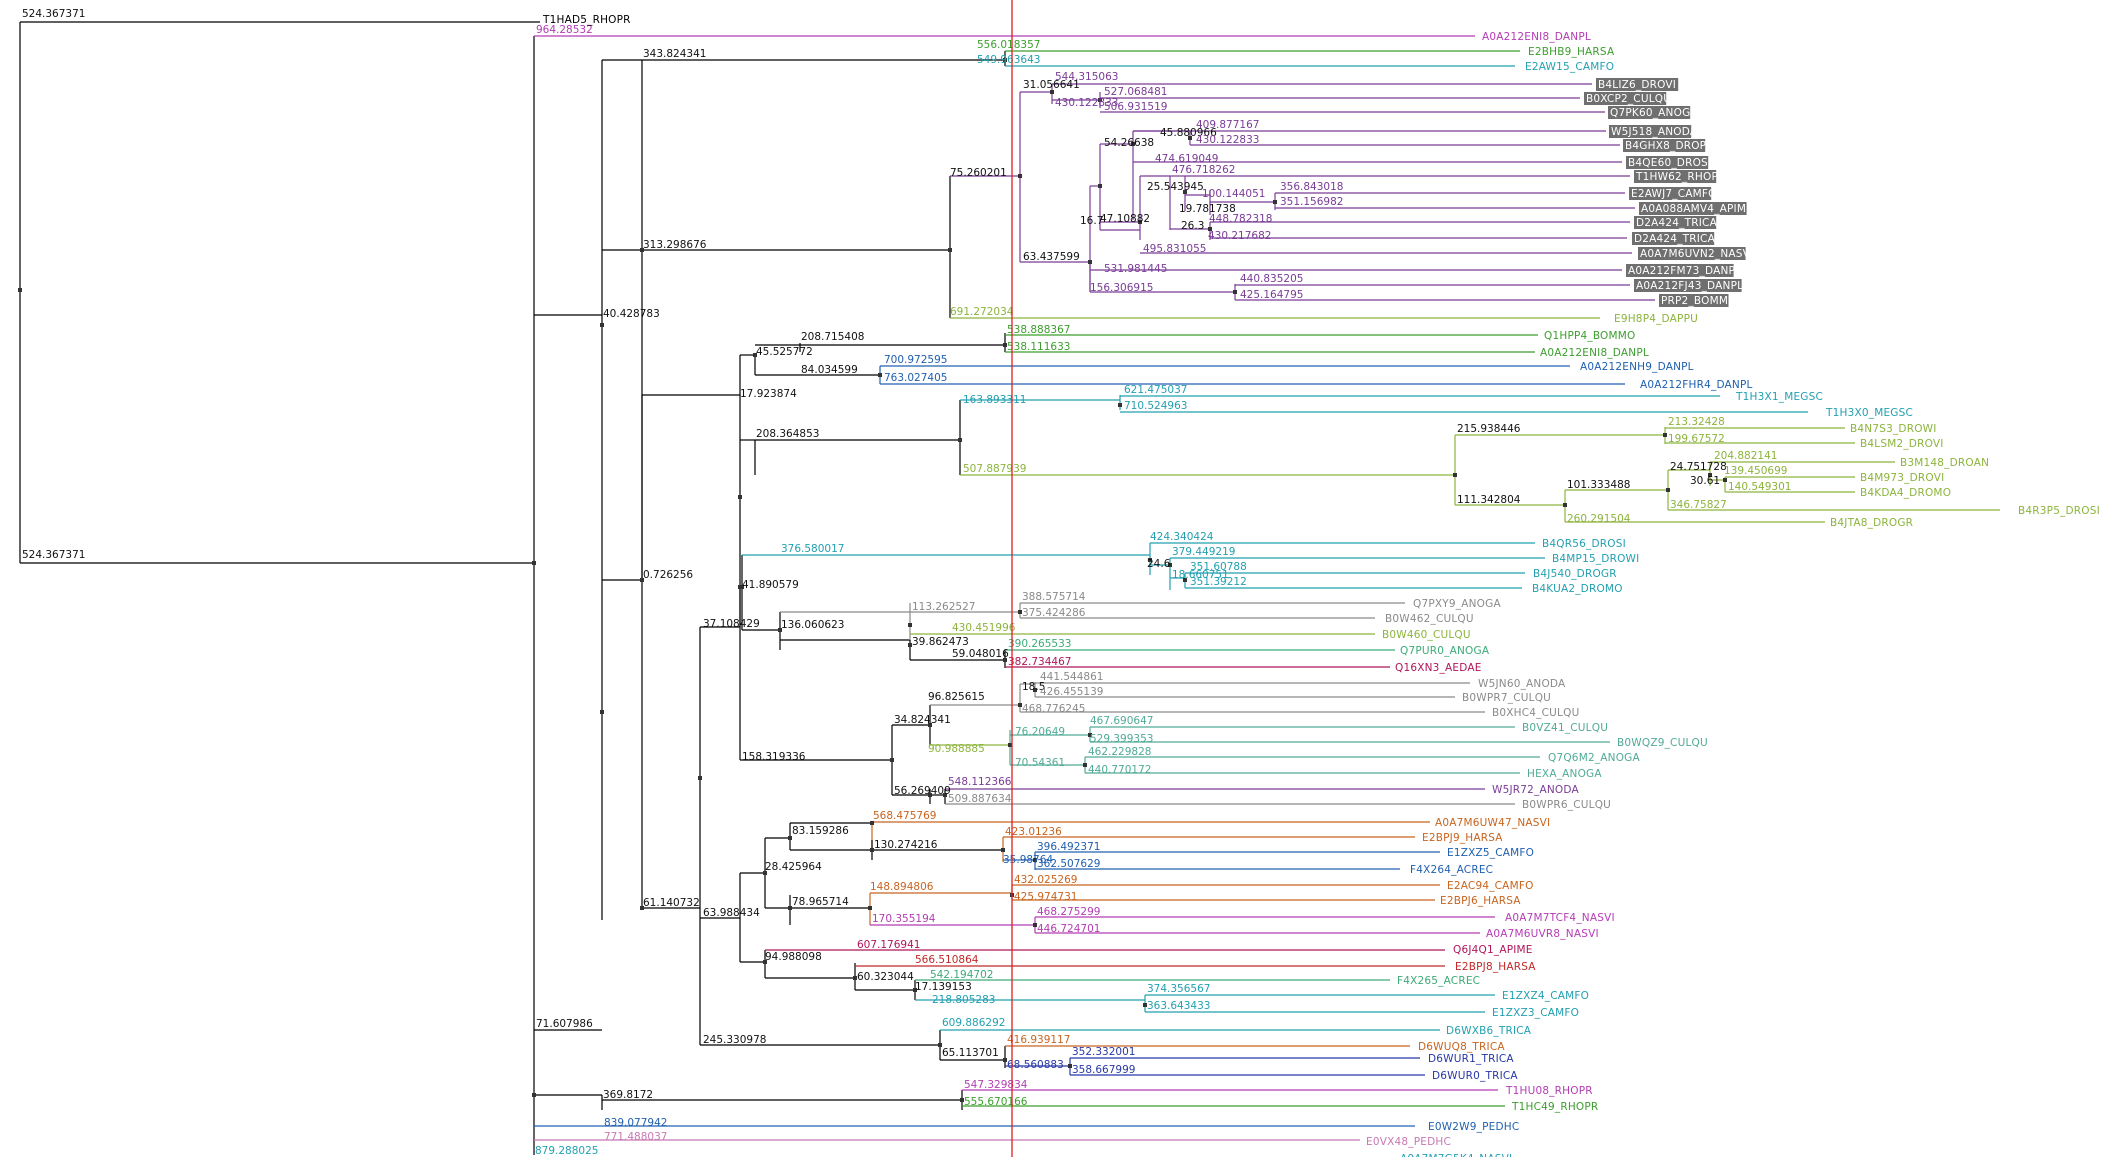 Image resolution: width=2123 pixels, height=1157 pixels. What do you see at coordinates (1445, 651) in the screenshot?
I see `leaf-q7pur0-anoga: Q7PUR0_ANOGA` at bounding box center [1445, 651].